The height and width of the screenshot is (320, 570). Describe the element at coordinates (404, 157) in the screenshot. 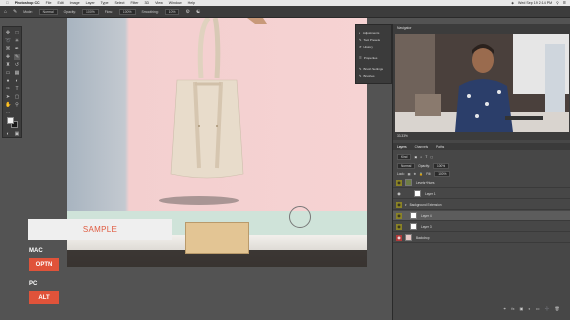

I see `kind-filter-select: Kind` at that location.